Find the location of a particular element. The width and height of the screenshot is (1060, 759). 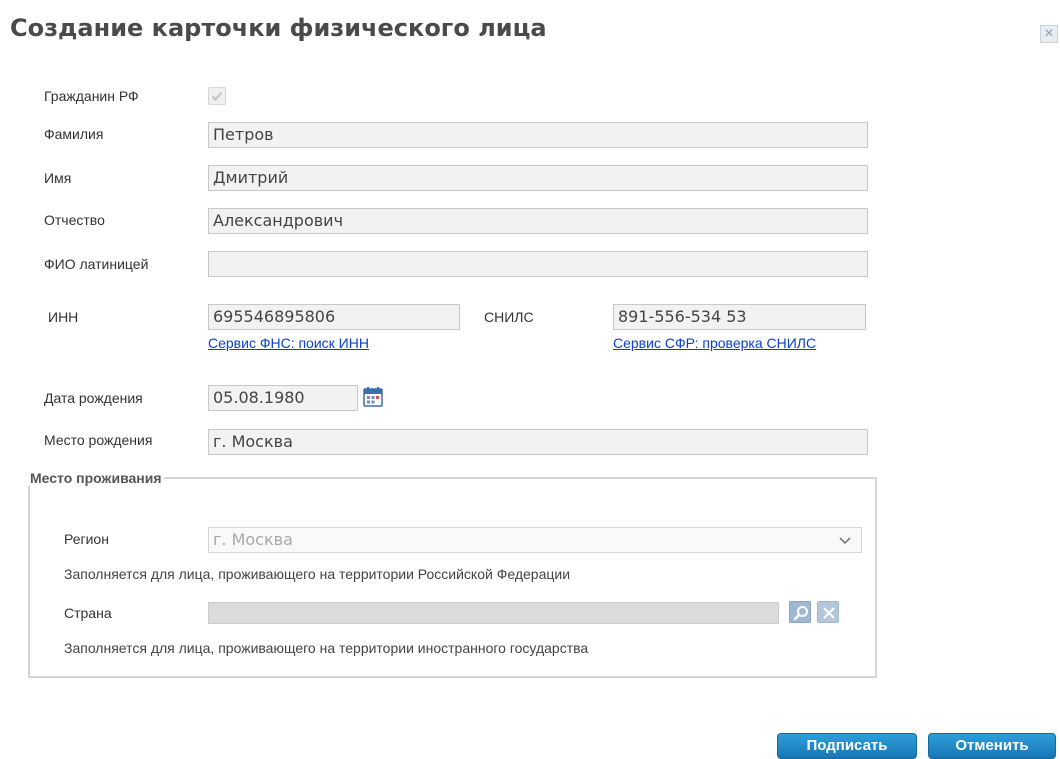

inn-label: ИНН is located at coordinates (63, 317).